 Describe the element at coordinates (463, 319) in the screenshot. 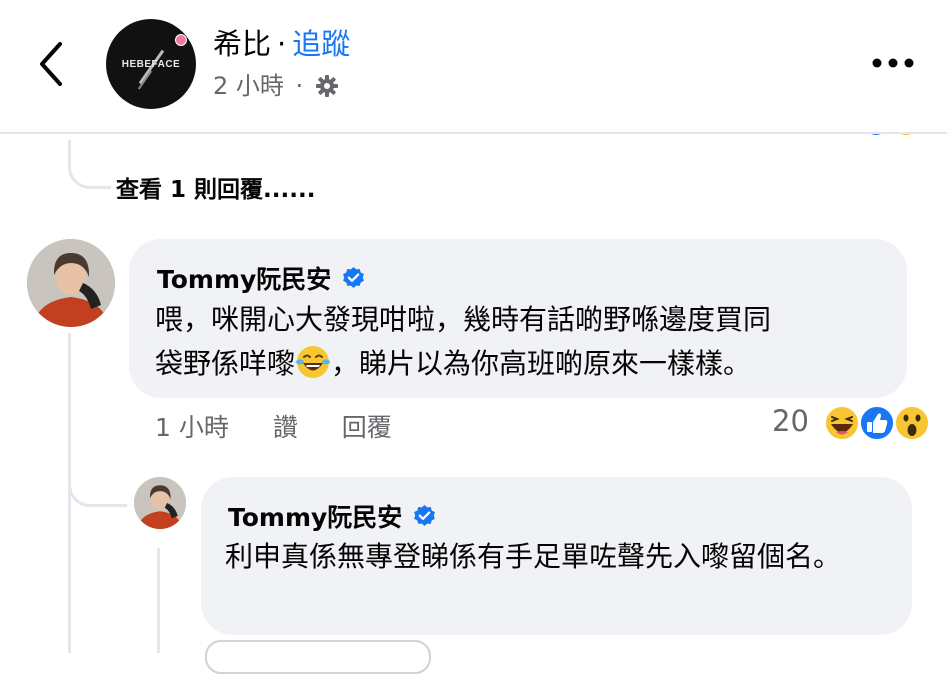

I see `comment-text-line: 喂，咪開心大發現咁啦，幾時有話啲野喺邊度買同` at that location.